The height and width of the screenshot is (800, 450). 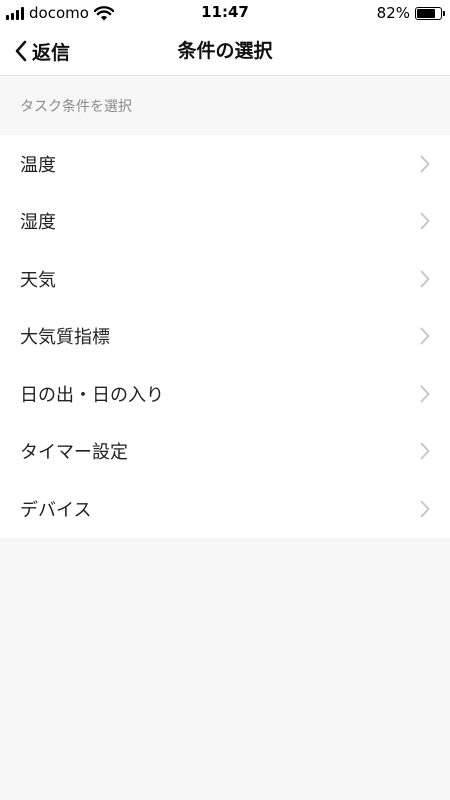 I want to click on condition-label: 温度, so click(x=38, y=165).